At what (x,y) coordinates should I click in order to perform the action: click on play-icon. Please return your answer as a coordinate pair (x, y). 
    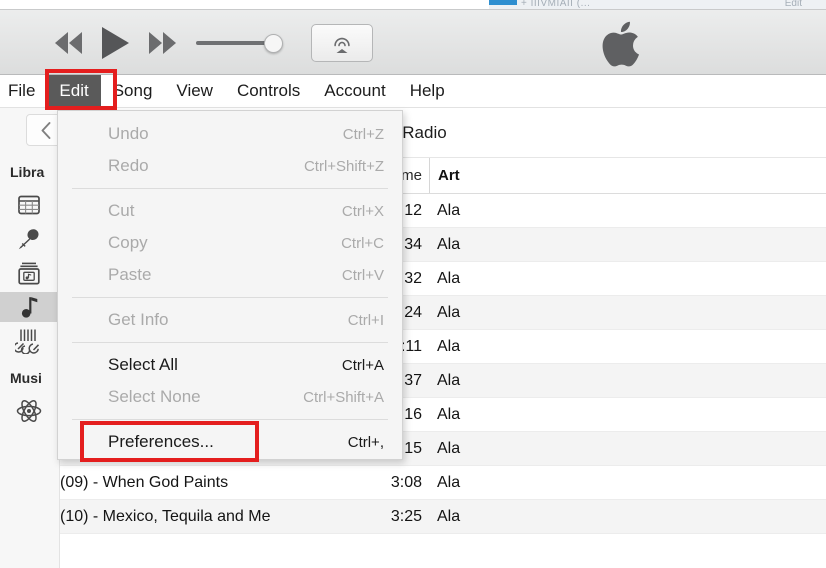
    Looking at the image, I should click on (115, 43).